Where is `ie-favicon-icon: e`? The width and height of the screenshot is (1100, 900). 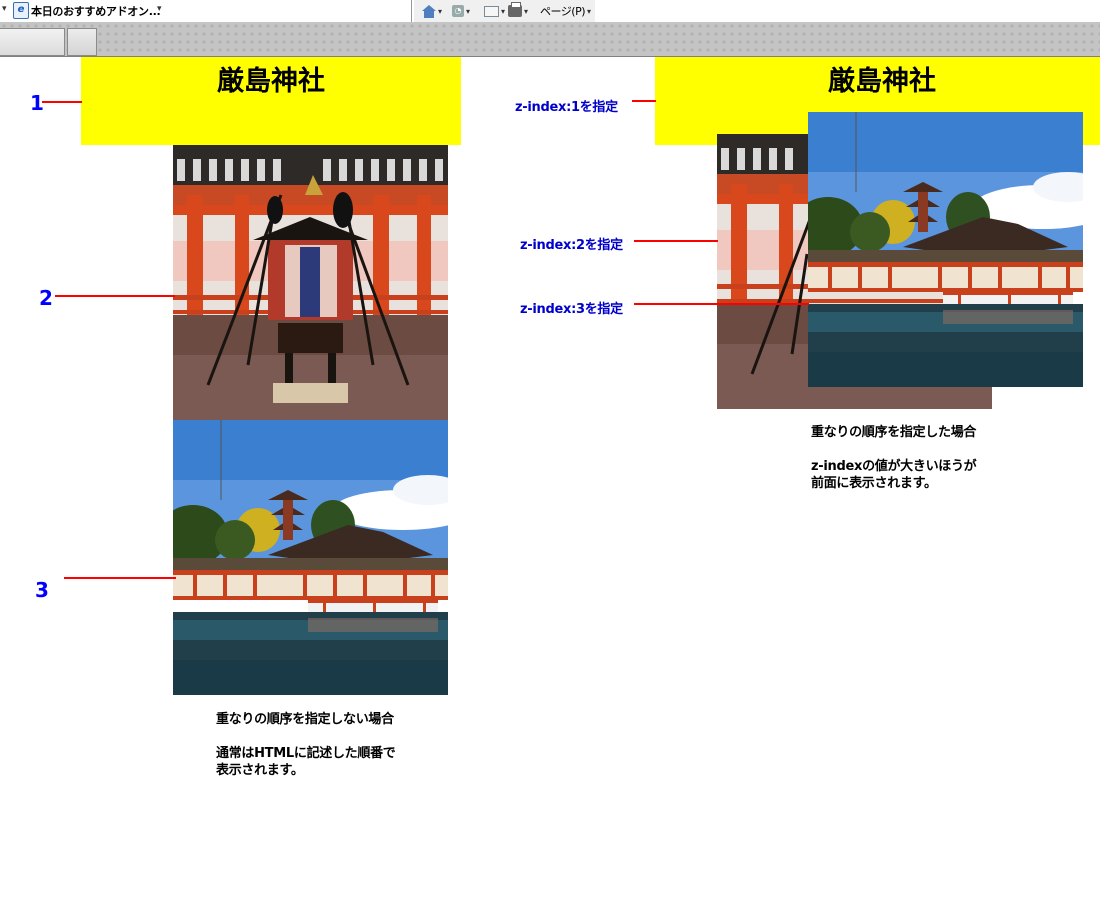 ie-favicon-icon: e is located at coordinates (21, 10).